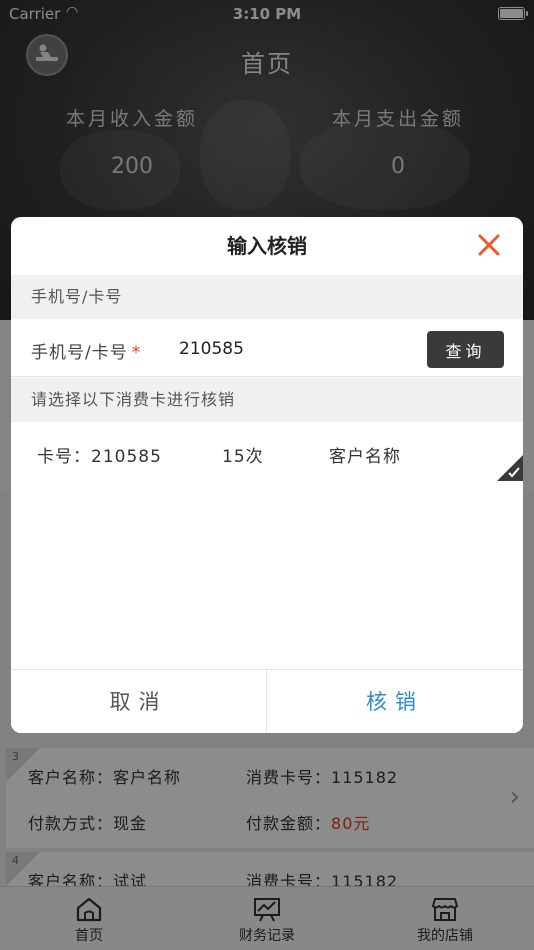 Image resolution: width=534 pixels, height=950 pixels. What do you see at coordinates (294, 349) in the screenshot?
I see `phone-card-input` at bounding box center [294, 349].